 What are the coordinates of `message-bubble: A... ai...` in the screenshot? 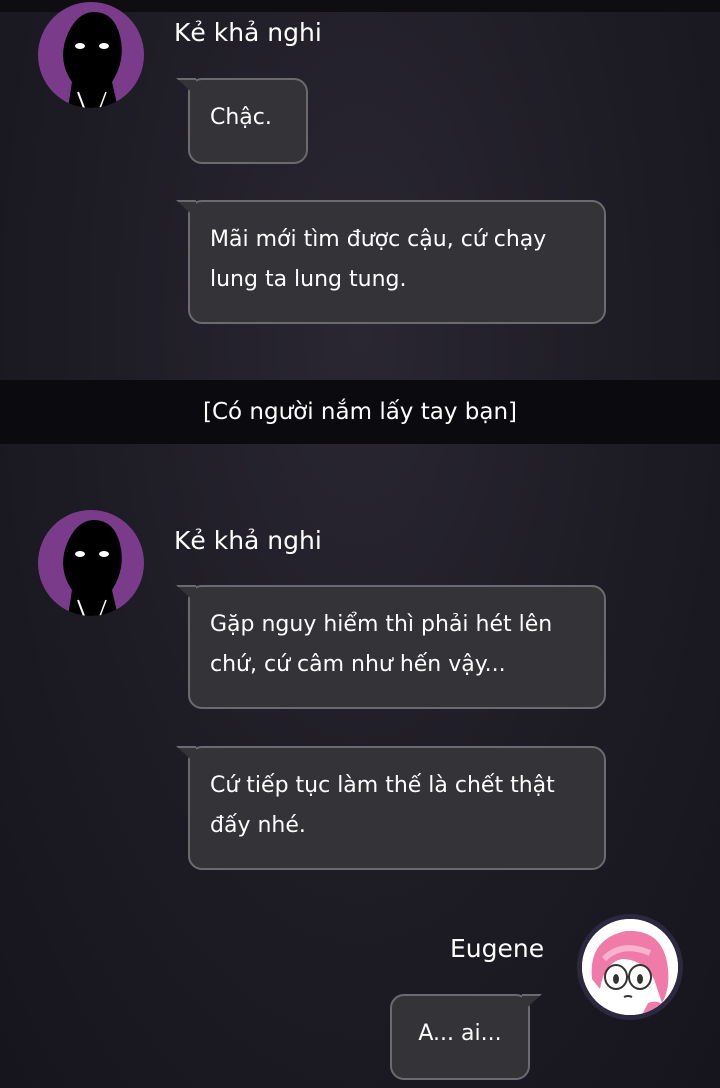 It's located at (466, 1037).